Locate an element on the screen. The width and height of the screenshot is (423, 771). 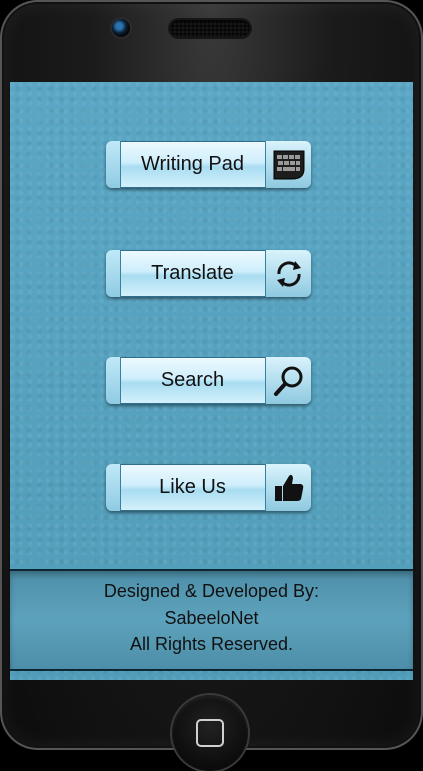
credits-line-1: Designed & Developed By: is located at coordinates (211, 591).